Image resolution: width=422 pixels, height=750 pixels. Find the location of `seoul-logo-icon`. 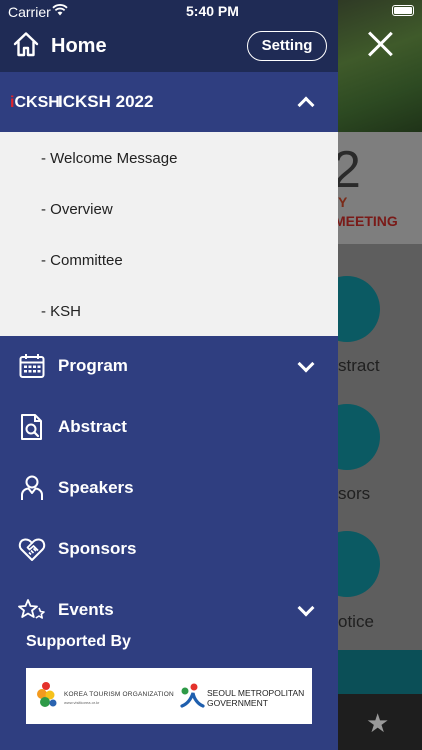

seoul-logo-icon is located at coordinates (192, 695).